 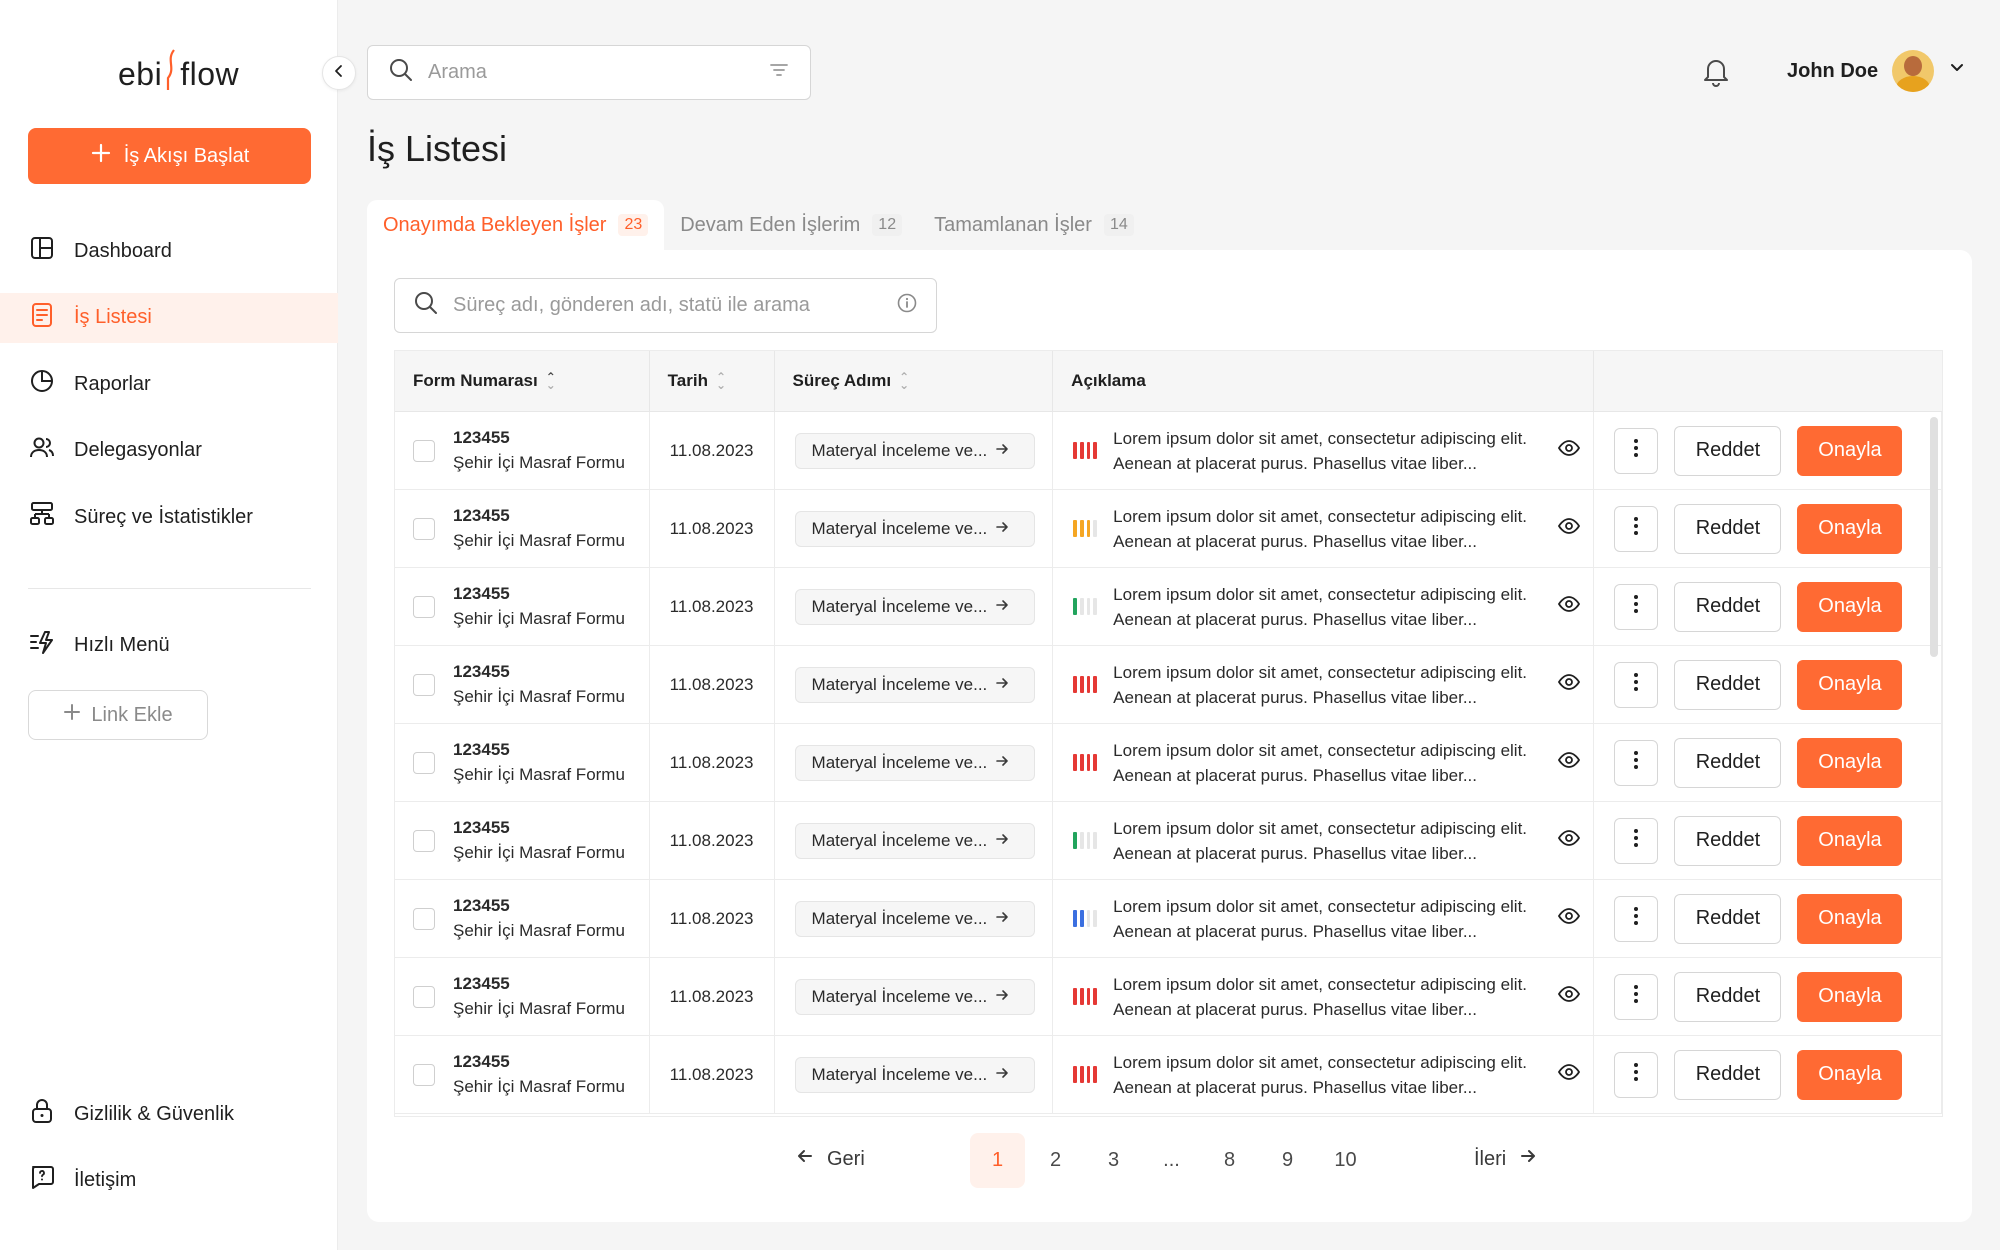 I want to click on page-title: İş Listesi, so click(x=437, y=148).